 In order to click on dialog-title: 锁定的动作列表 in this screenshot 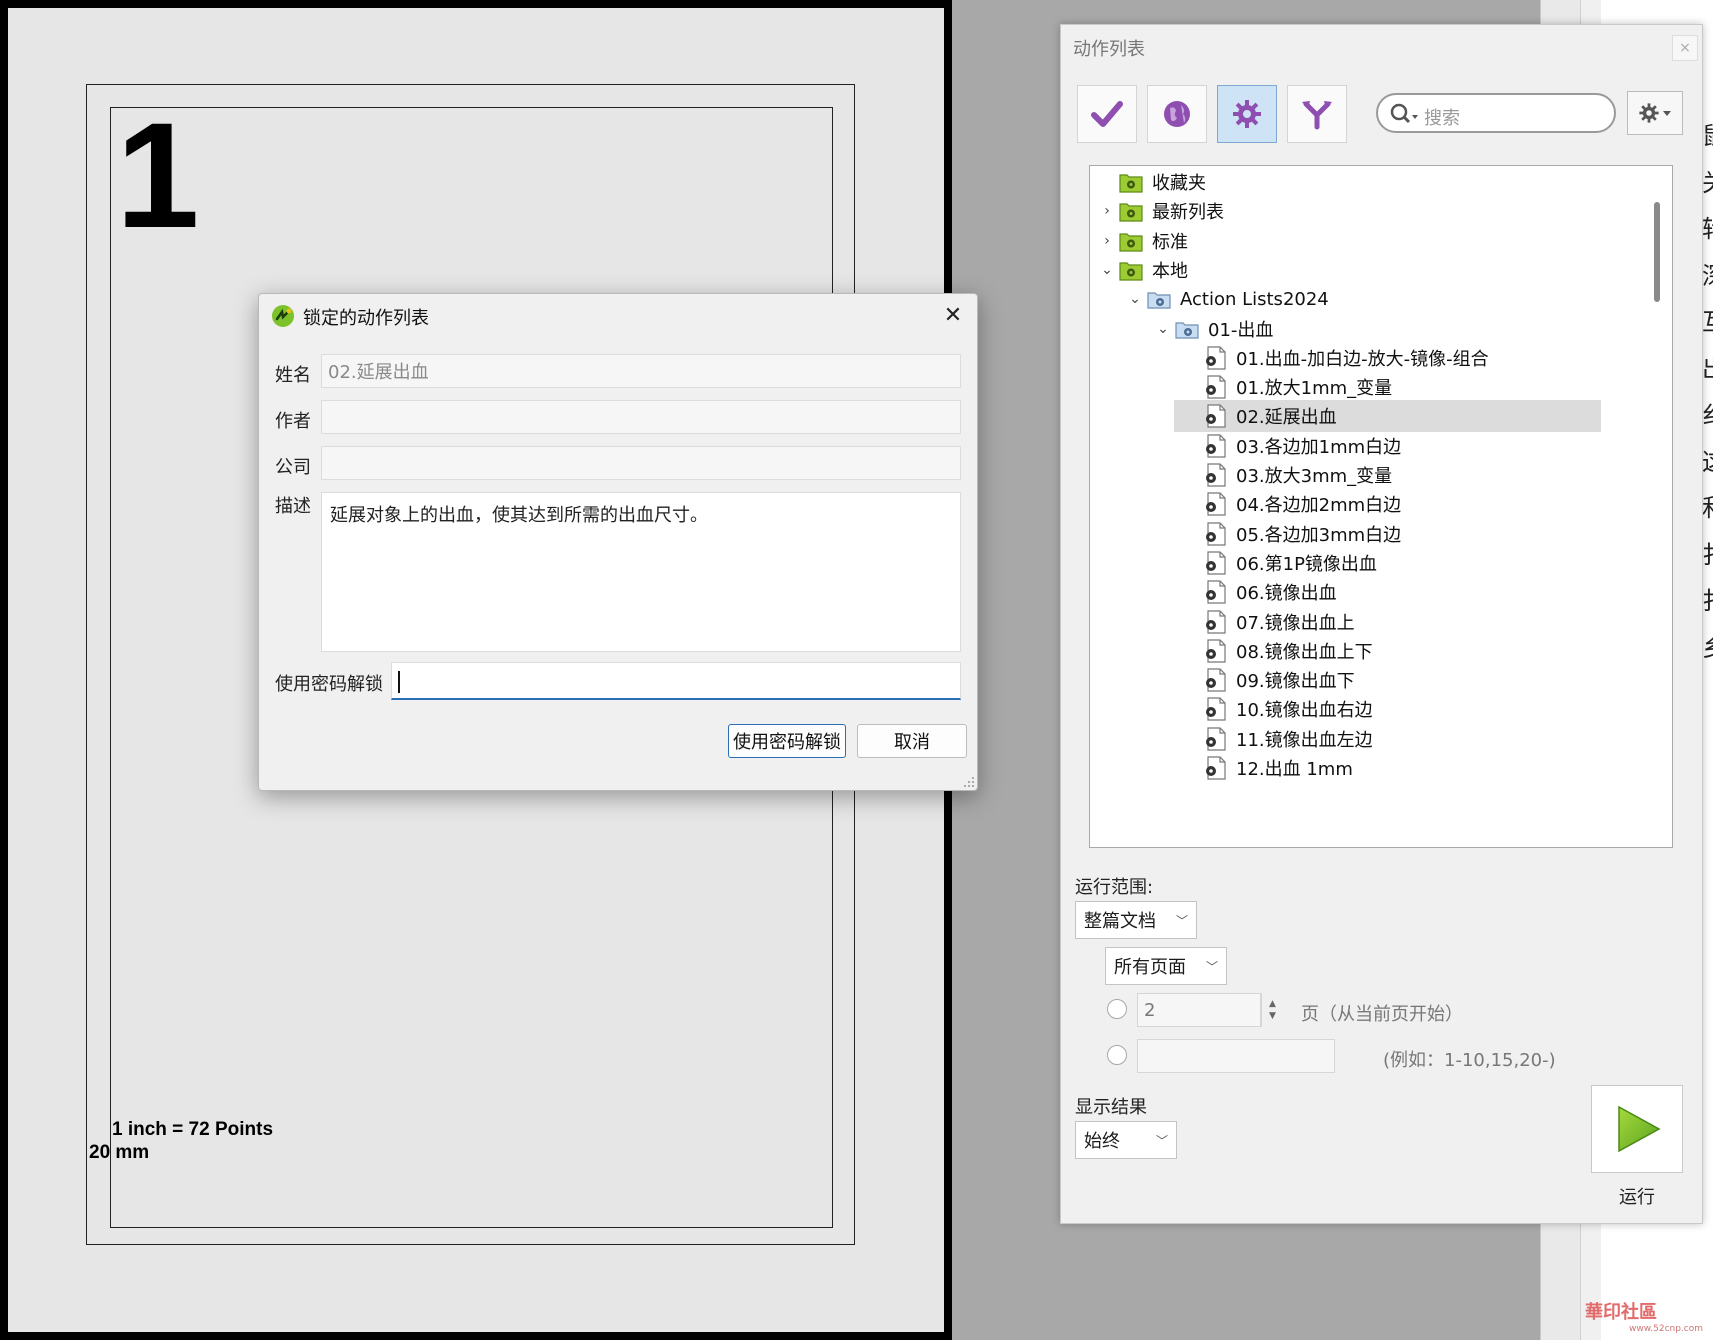, I will do `click(366, 318)`.